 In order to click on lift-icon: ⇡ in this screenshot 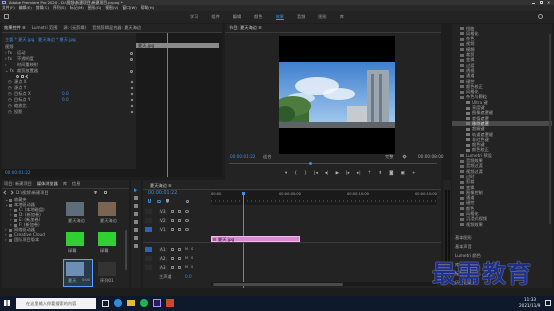, I will do `click(370, 174)`.